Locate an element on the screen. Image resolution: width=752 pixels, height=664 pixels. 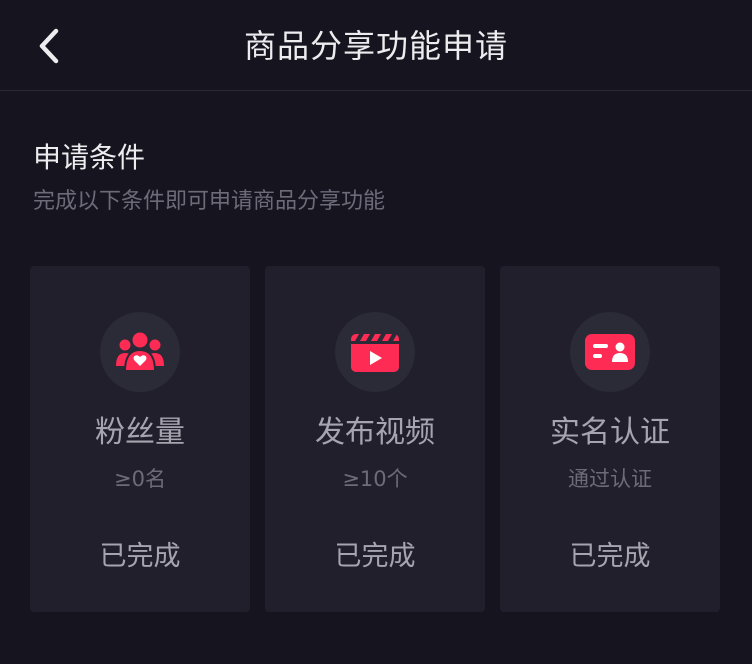
section-subtitle: 完成以下条件即可申请商品分享功能 is located at coordinates (209, 201).